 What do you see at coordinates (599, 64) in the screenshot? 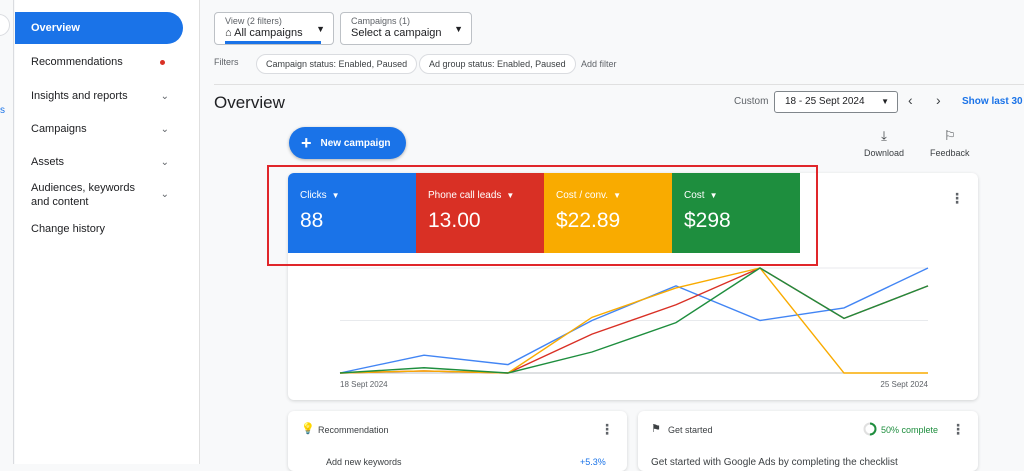
I see `add-filter-link: Add filter` at bounding box center [599, 64].